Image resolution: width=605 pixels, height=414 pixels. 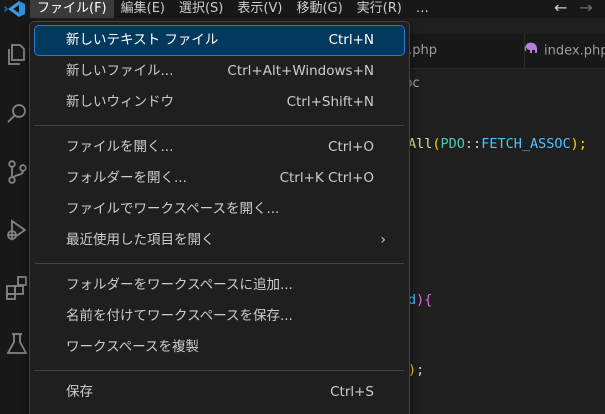 I want to click on menu-item-open-recent: 最近使用した項目を開く ›, so click(x=219, y=240).